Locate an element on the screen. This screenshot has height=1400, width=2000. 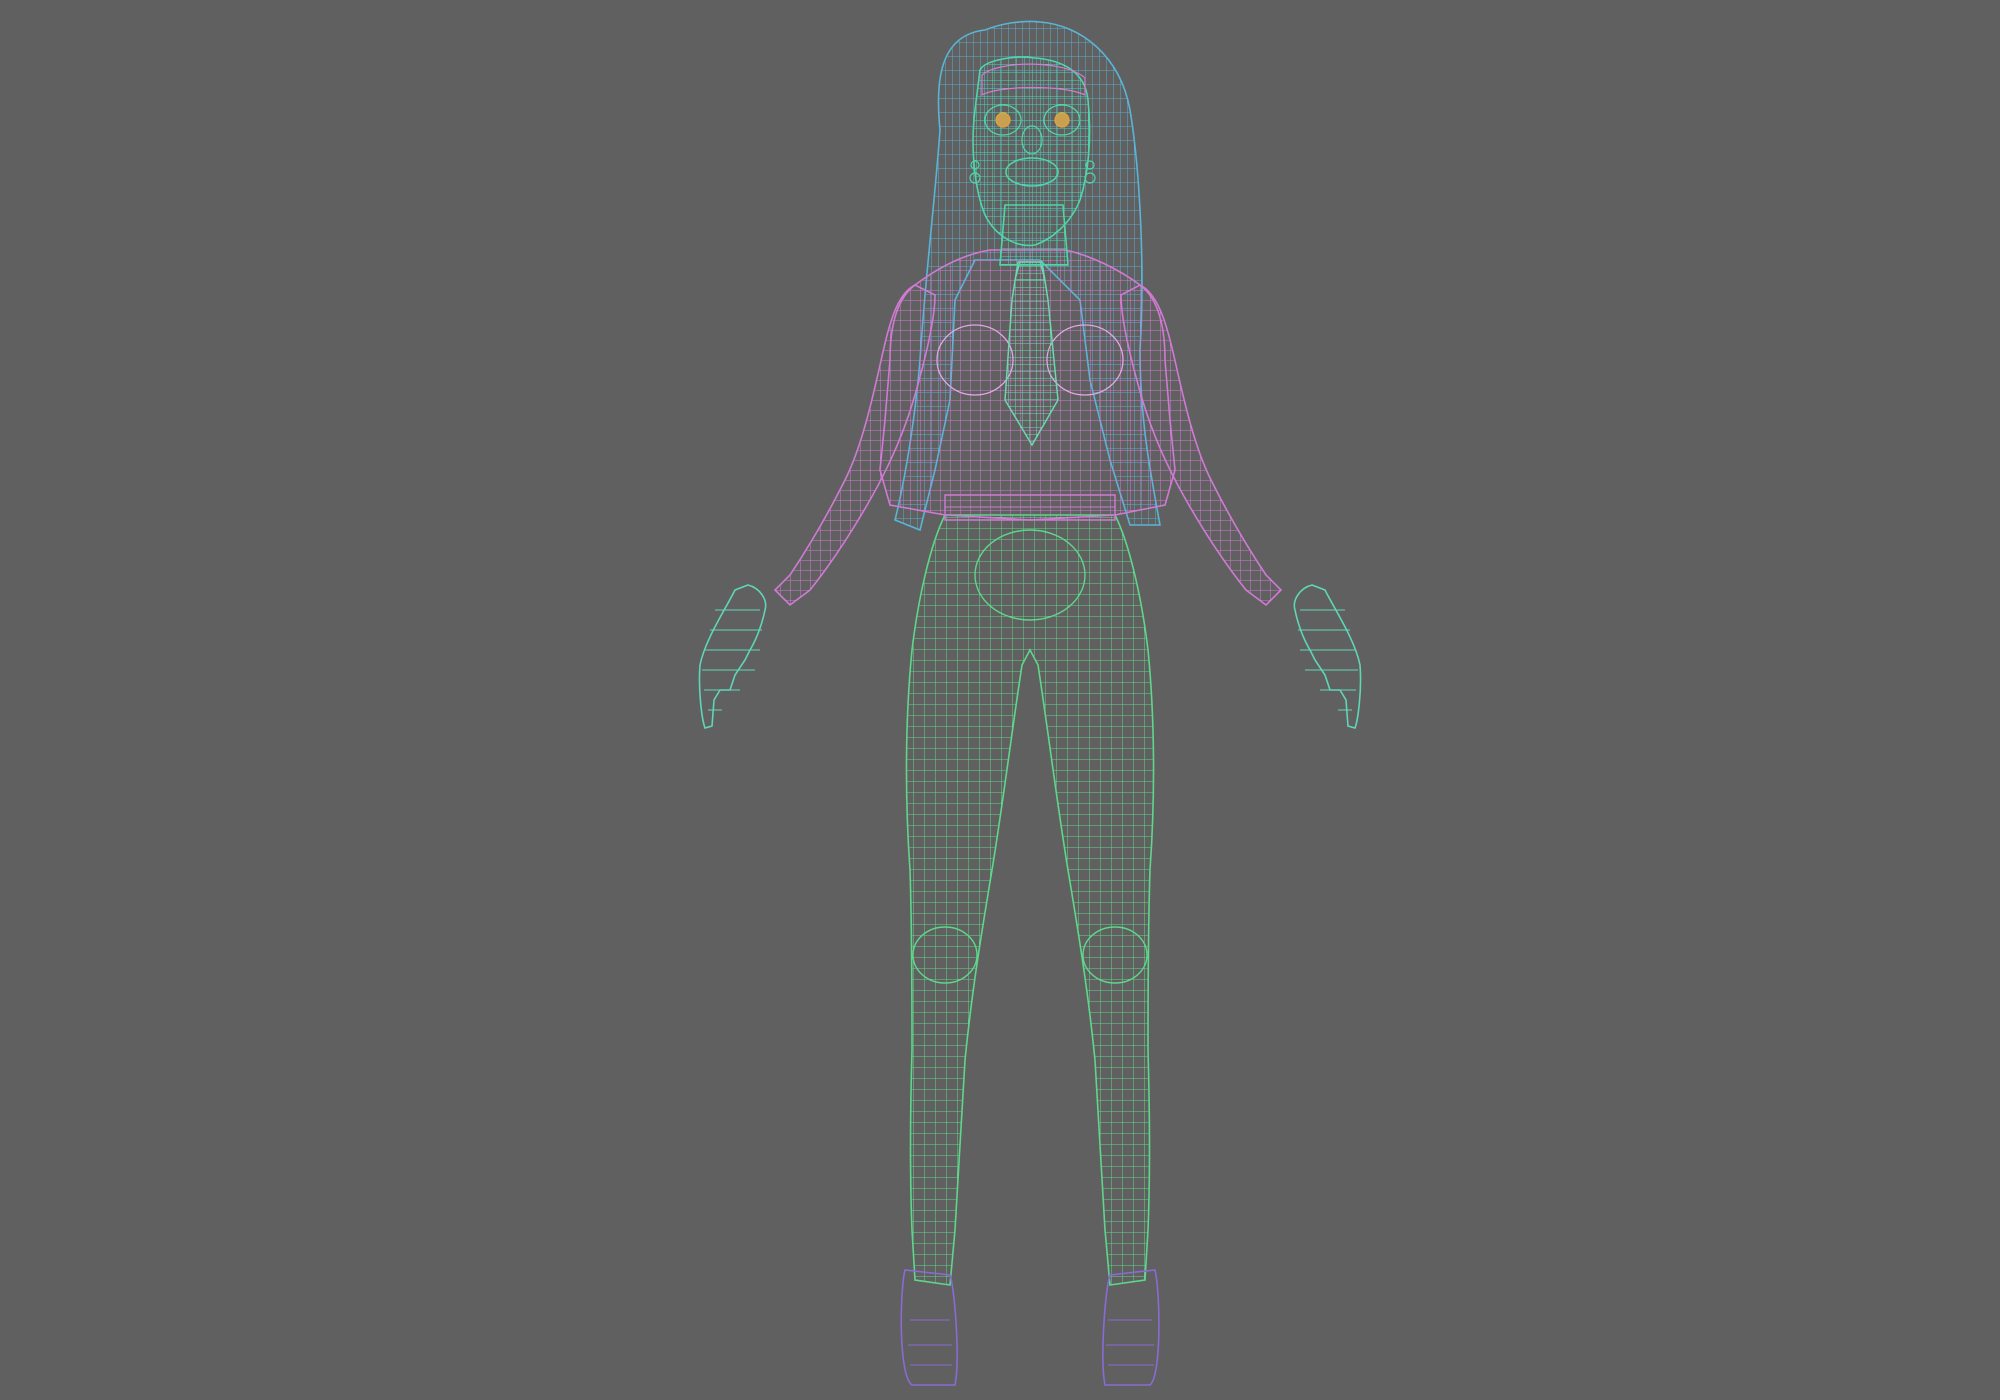
legs-mesh is located at coordinates (1030, 900).